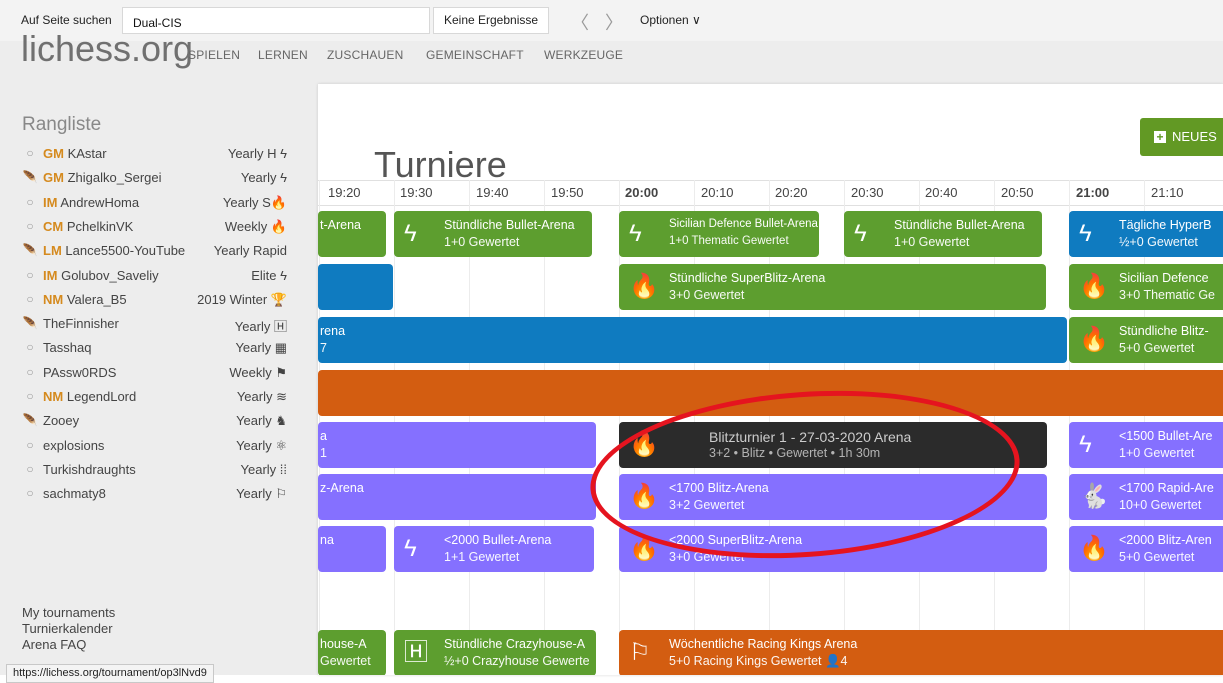 The image size is (1223, 683). I want to click on find-previous-button: 〈, so click(580, 22).